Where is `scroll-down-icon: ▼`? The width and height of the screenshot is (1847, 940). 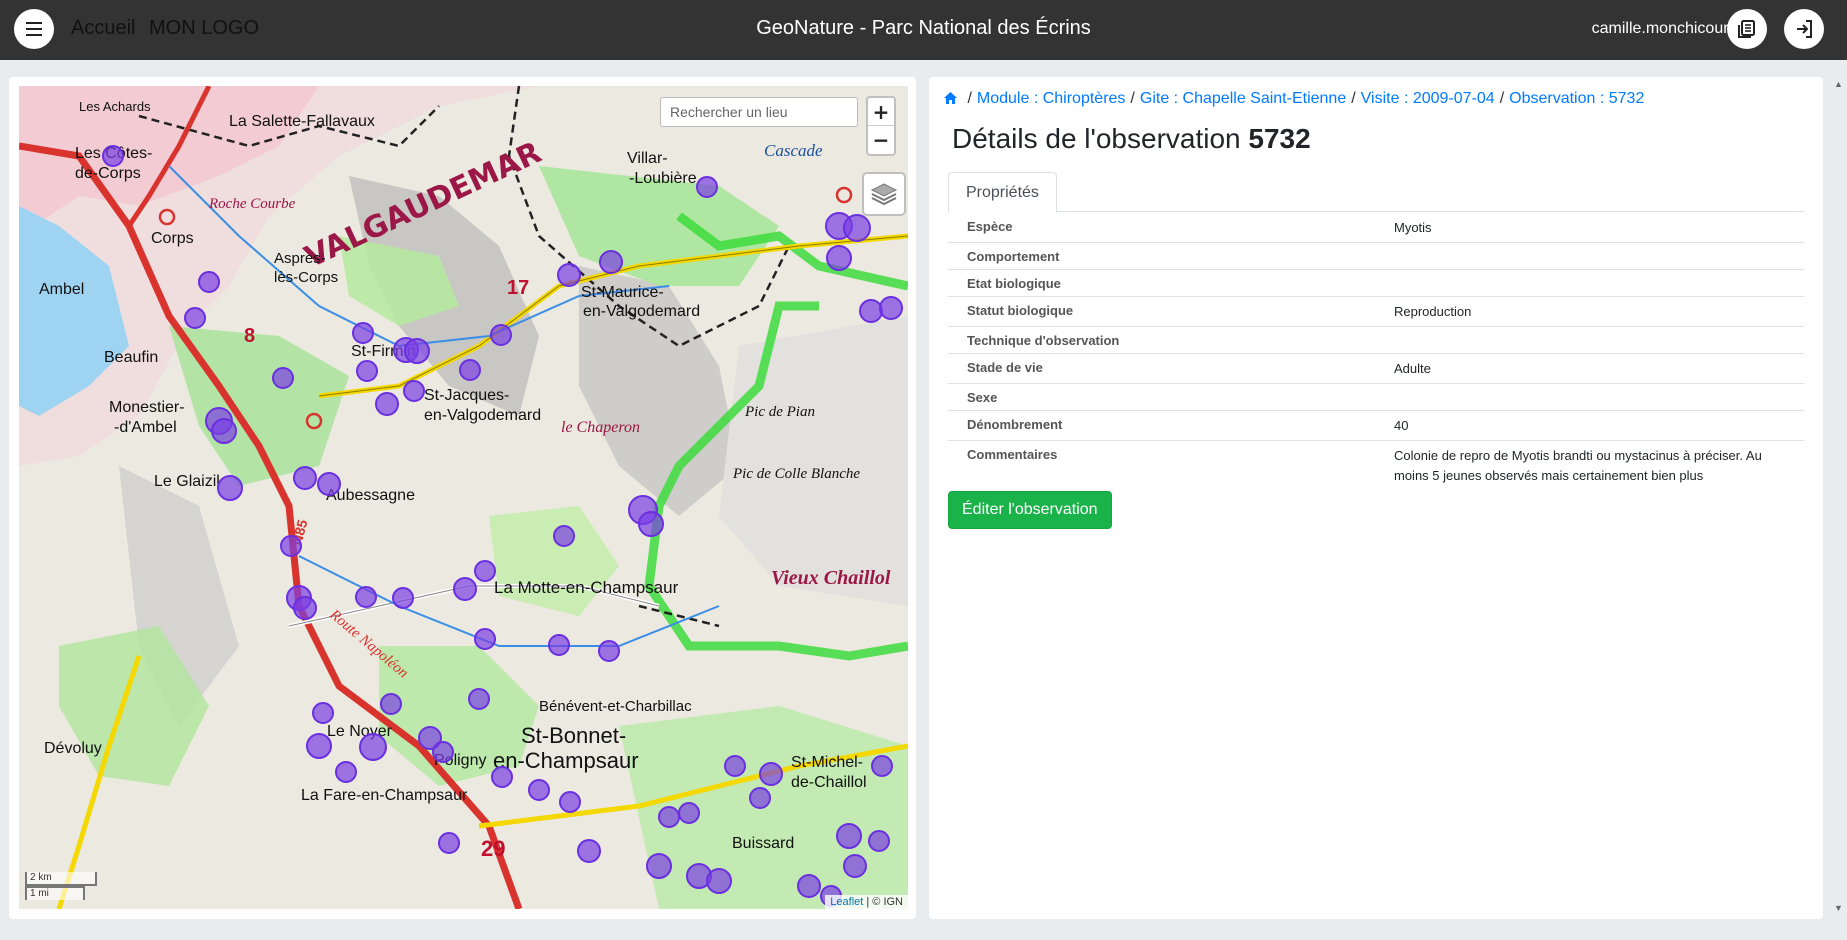 scroll-down-icon: ▼ is located at coordinates (1838, 908).